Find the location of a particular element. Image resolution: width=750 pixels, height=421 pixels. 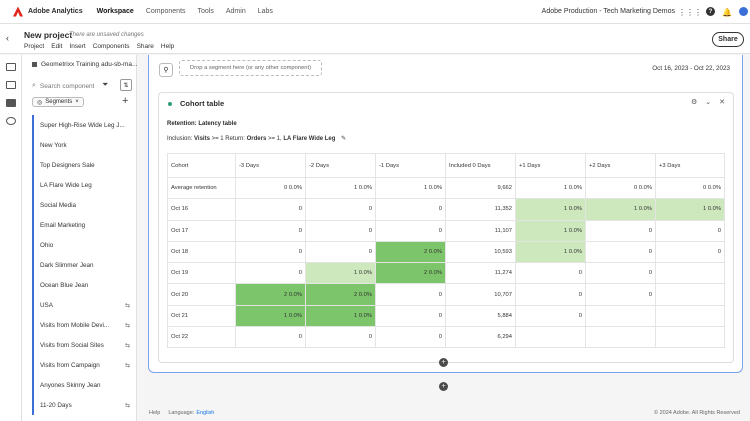

cohort-cell: 11,352 is located at coordinates (480, 209).